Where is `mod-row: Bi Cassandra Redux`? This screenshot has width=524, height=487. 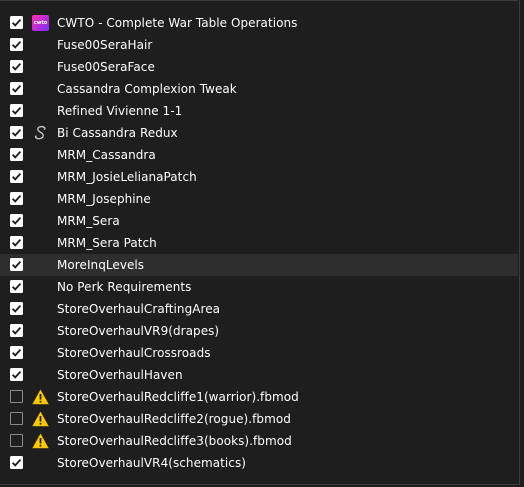
mod-row: Bi Cassandra Redux is located at coordinates (259, 133).